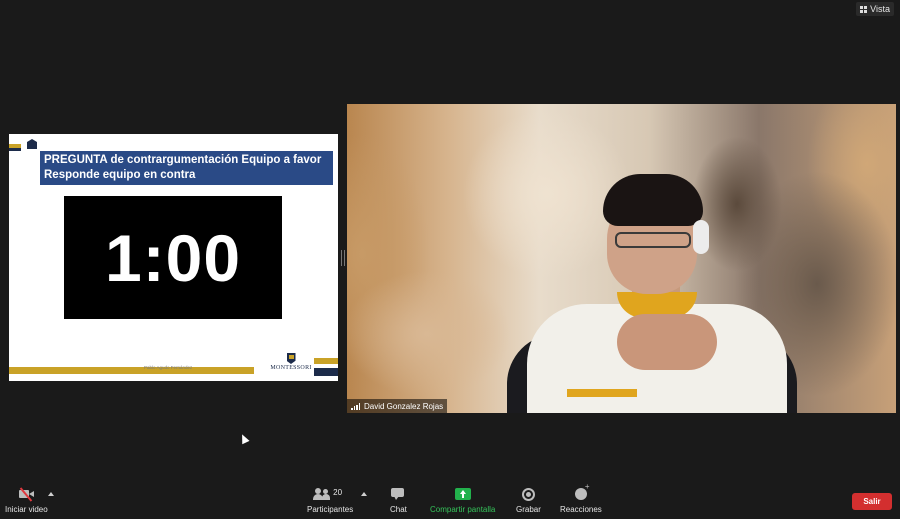 The image size is (900, 519). I want to click on participants-label: Participantes, so click(330, 509).